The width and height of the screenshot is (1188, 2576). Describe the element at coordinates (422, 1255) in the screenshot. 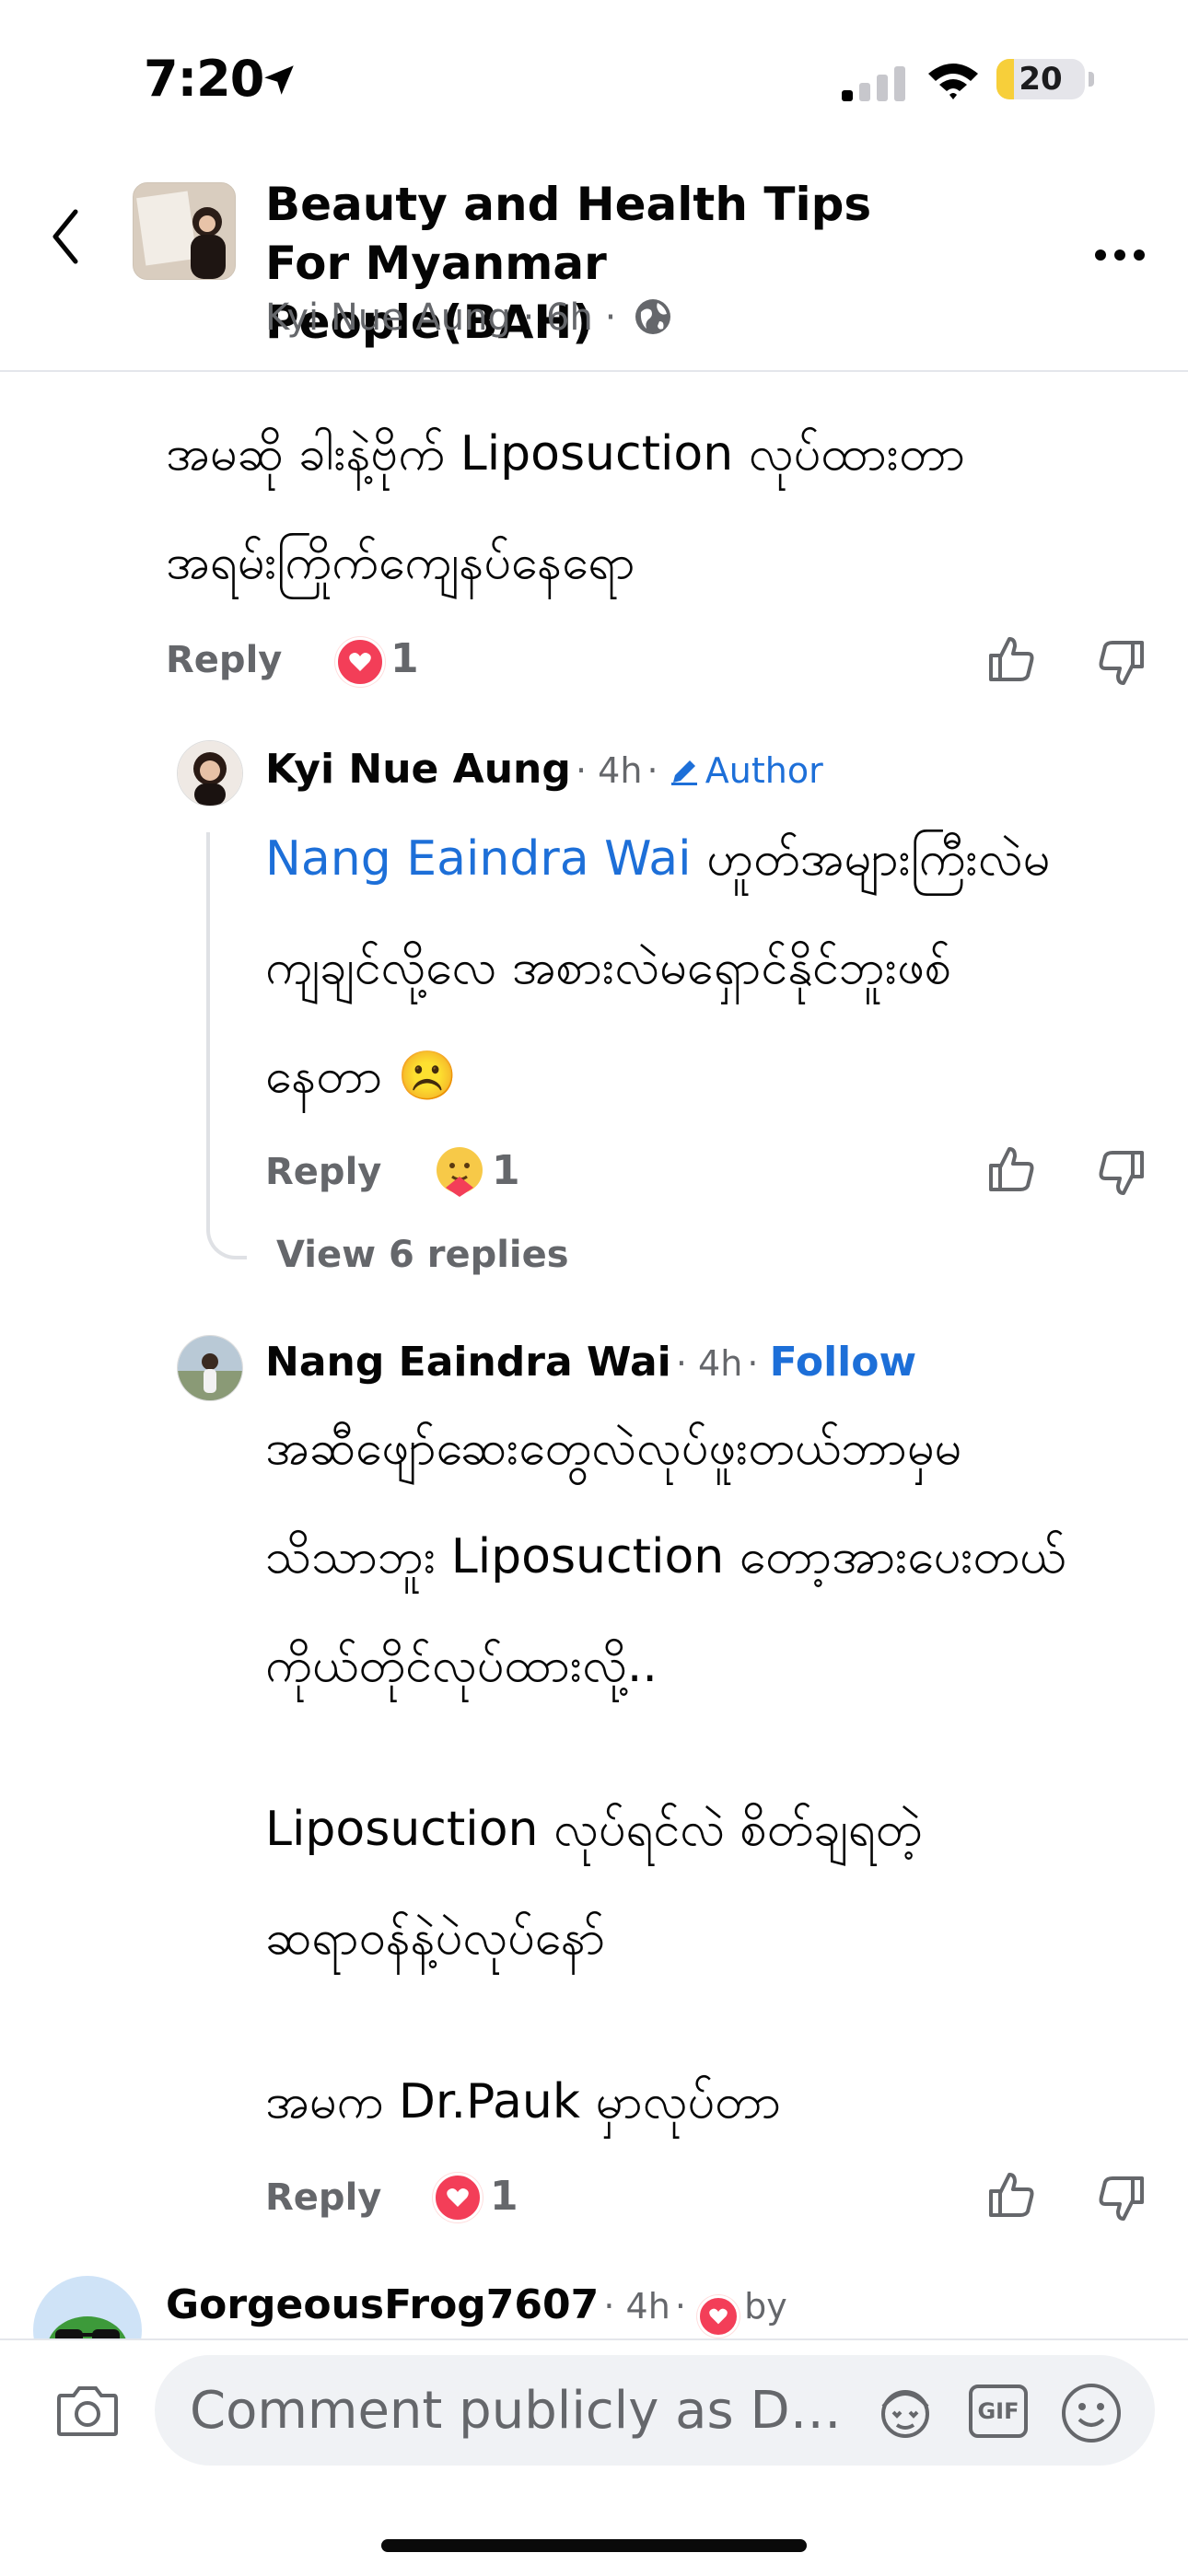

I see `view-replies-link: View 6 replies` at that location.